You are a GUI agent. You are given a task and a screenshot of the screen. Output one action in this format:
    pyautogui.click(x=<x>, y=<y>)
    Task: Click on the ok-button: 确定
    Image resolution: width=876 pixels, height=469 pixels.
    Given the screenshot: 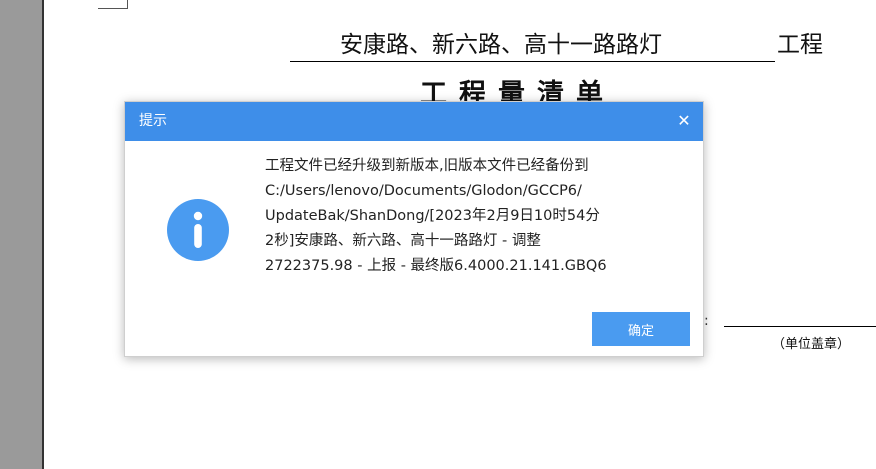 What is the action you would take?
    pyautogui.click(x=641, y=329)
    